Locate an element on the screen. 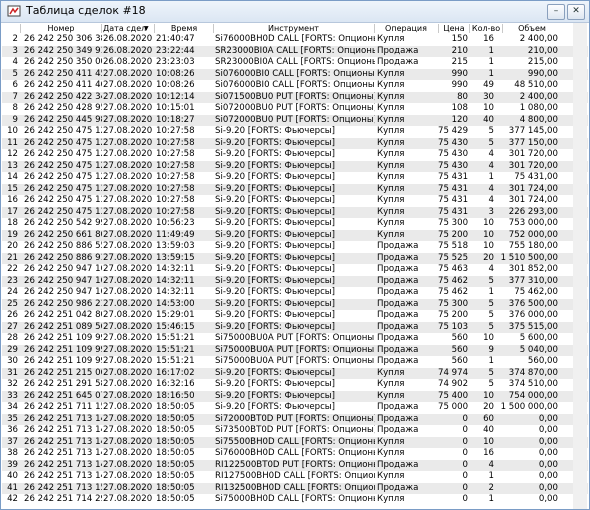 The height and width of the screenshot is (510, 590). cell-operation: Продажа is located at coordinates (398, 269).